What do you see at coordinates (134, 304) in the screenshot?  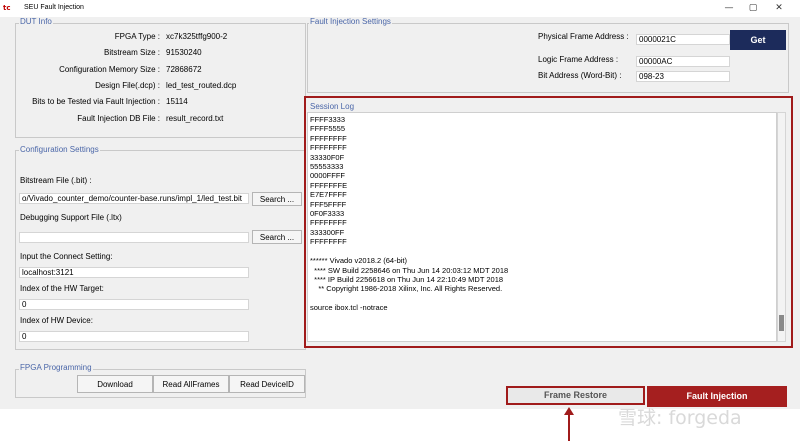 I see `hw-target-input: 0` at bounding box center [134, 304].